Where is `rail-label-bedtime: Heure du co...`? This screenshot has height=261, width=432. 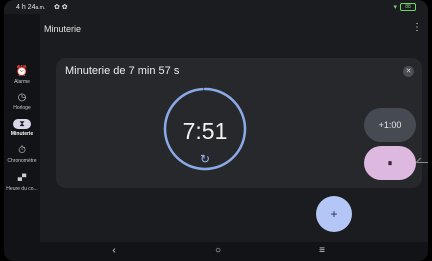
rail-label-bedtime: Heure du co... is located at coordinates (22, 189).